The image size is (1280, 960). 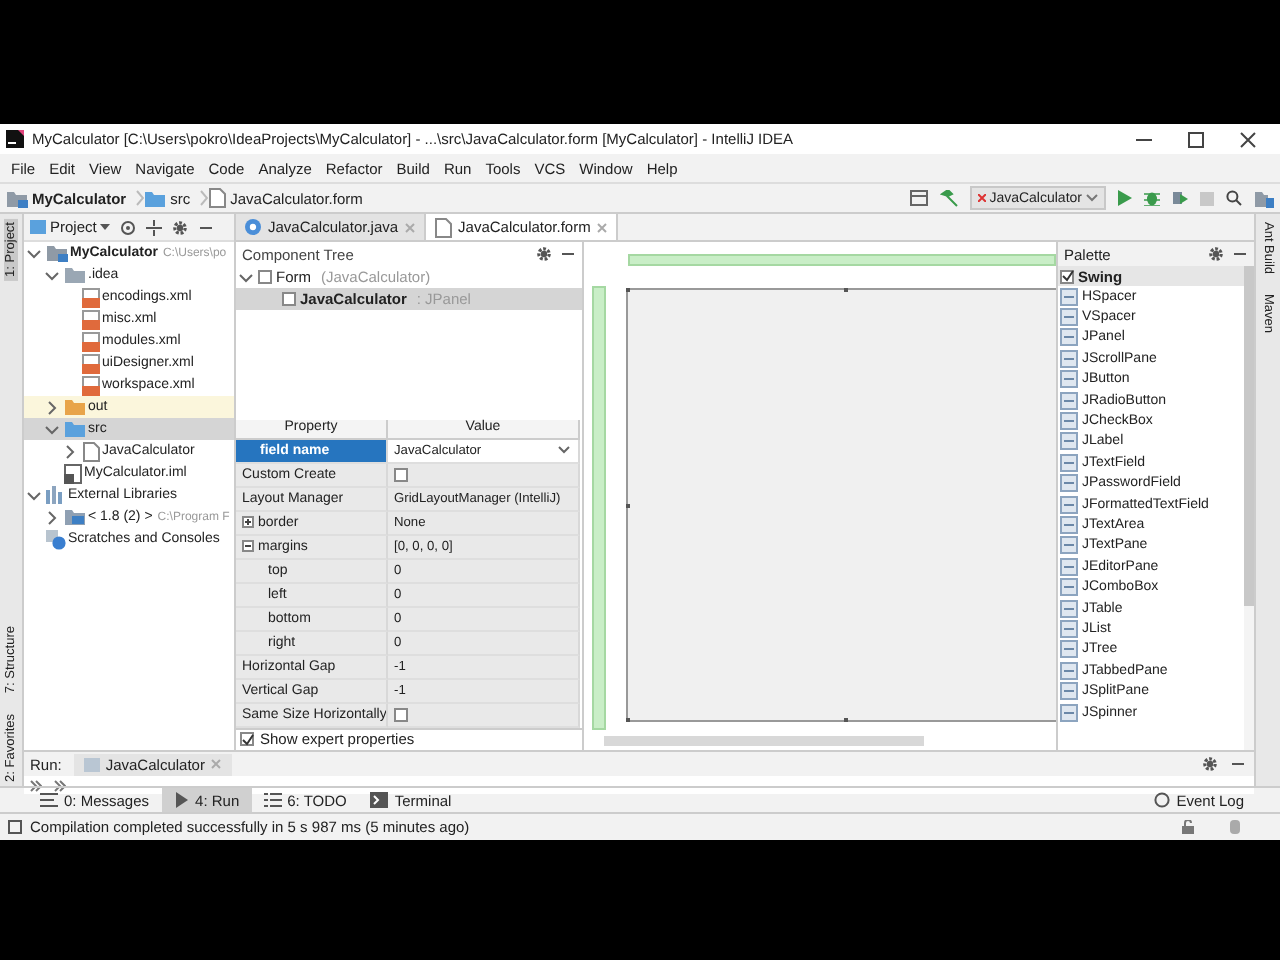 I want to click on messages-icon, so click(x=49, y=800).